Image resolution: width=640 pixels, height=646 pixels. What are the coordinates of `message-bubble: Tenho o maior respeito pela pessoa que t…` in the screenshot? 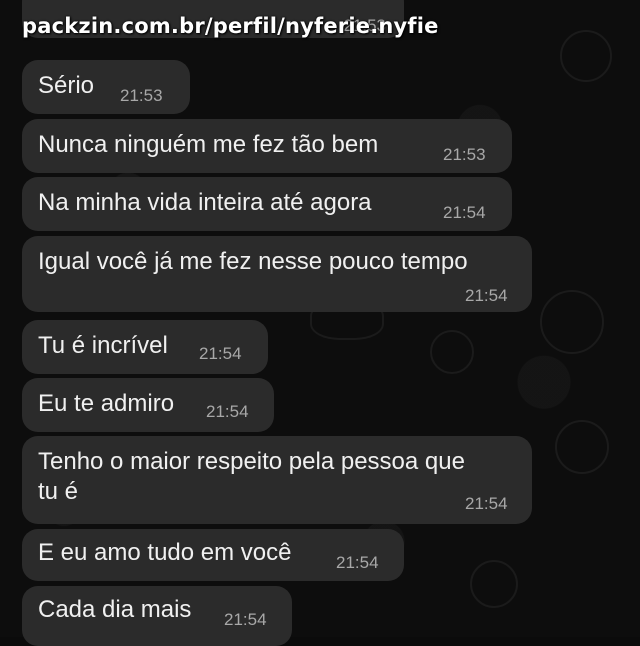 It's located at (277, 480).